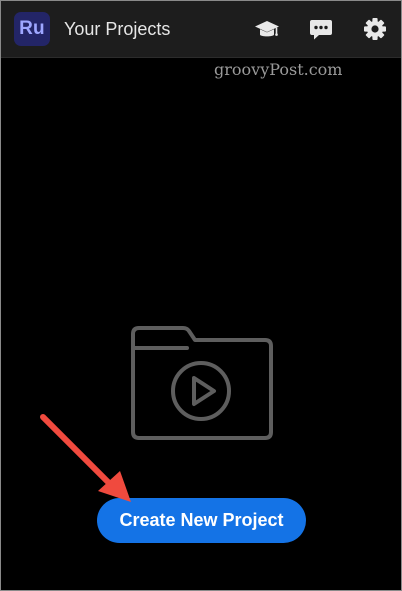  Describe the element at coordinates (32, 29) in the screenshot. I see `app-logo: Ru` at that location.